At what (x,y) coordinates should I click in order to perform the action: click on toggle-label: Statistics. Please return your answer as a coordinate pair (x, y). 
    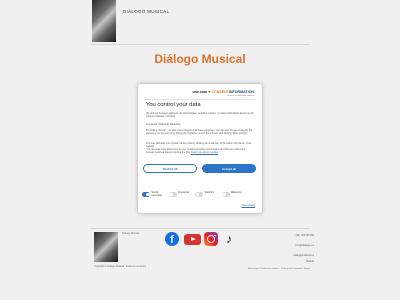
    Looking at the image, I should click on (209, 192).